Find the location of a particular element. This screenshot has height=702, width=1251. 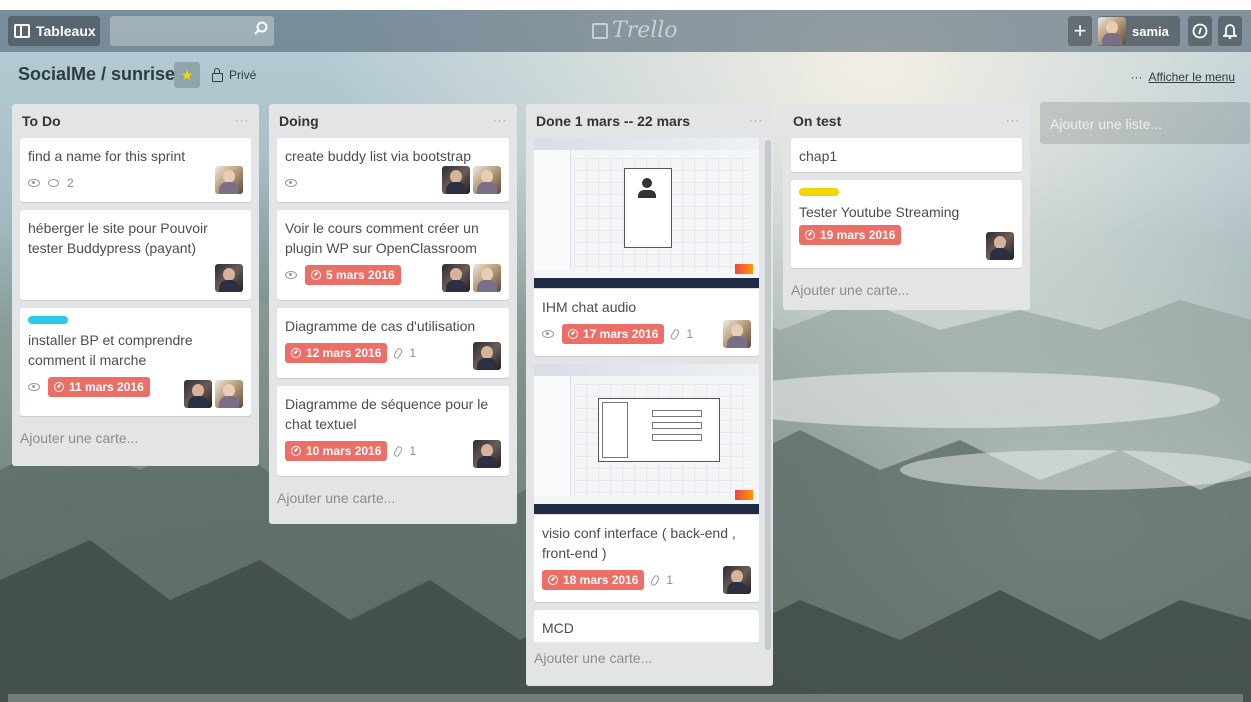

search-input is located at coordinates (192, 31).